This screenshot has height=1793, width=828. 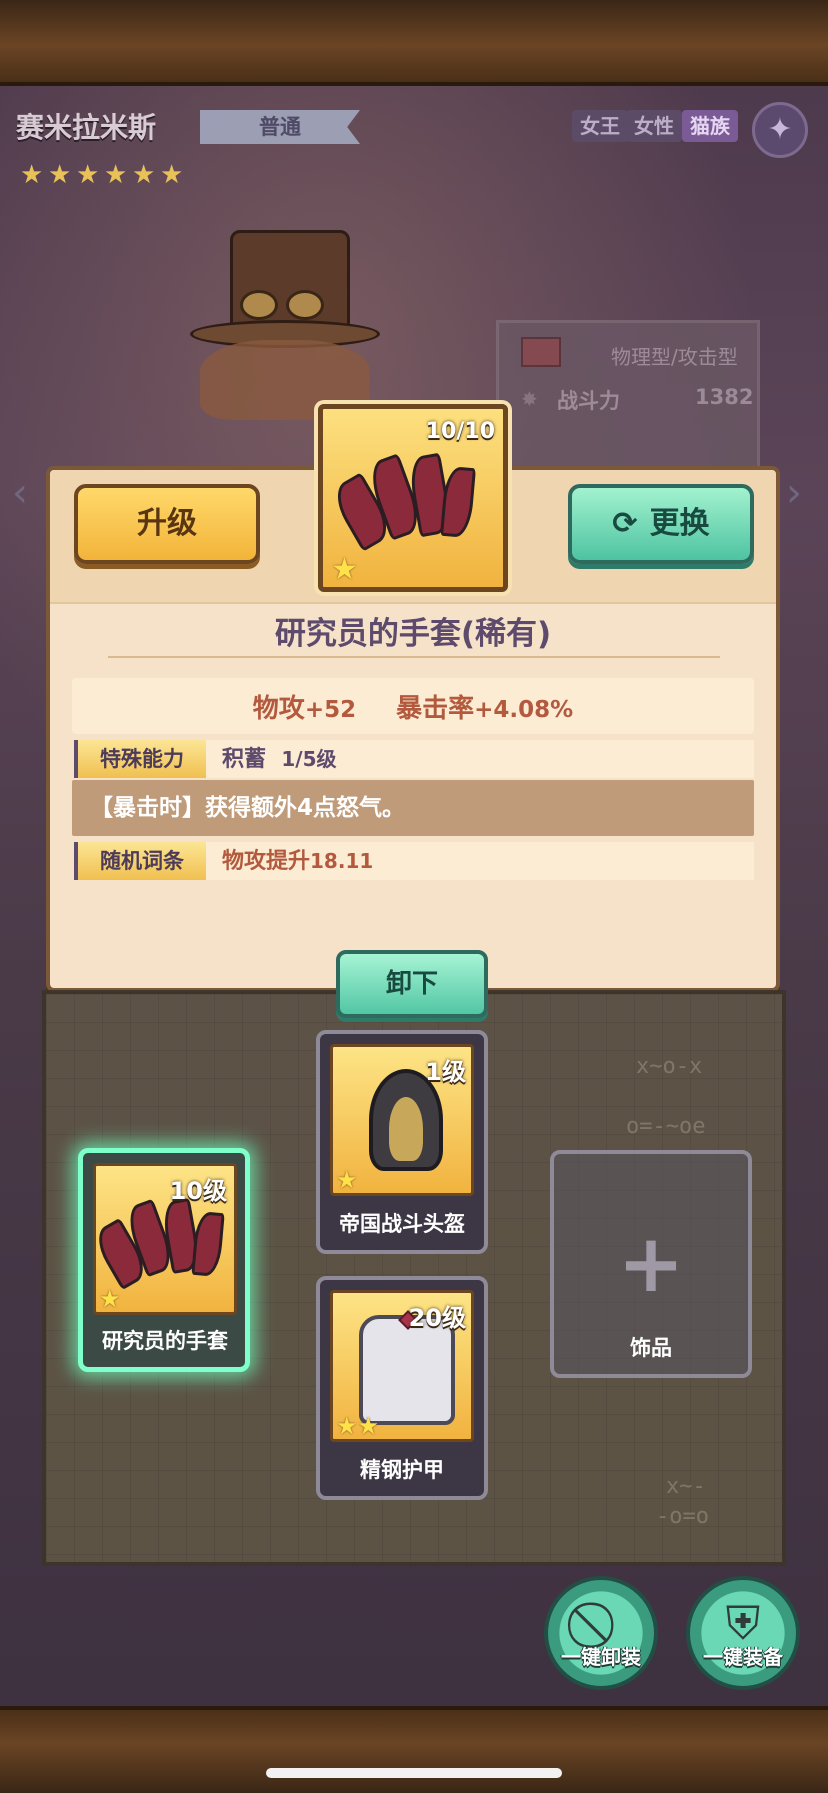 I want to click on divider, so click(x=414, y=657).